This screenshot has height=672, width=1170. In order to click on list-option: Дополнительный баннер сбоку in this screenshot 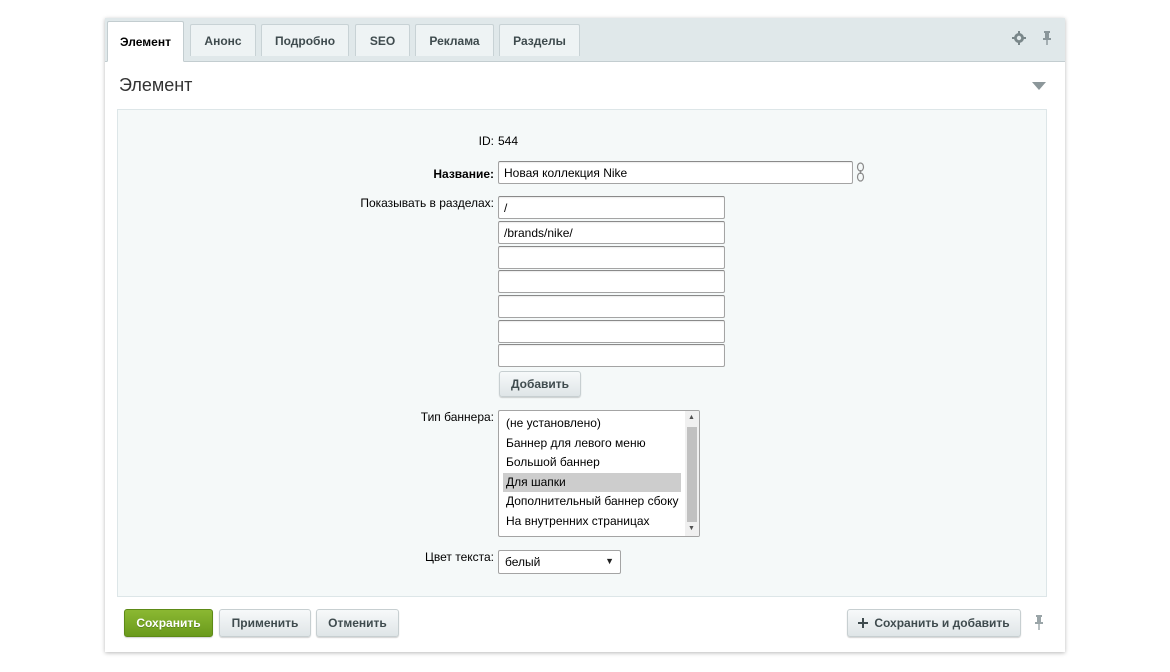, I will do `click(592, 501)`.